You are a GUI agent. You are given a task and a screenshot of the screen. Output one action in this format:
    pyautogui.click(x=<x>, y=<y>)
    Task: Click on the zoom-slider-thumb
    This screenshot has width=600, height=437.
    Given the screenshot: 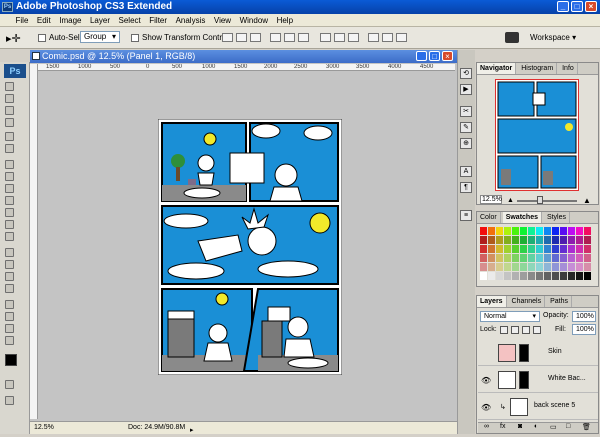 What is the action you would take?
    pyautogui.click(x=540, y=200)
    